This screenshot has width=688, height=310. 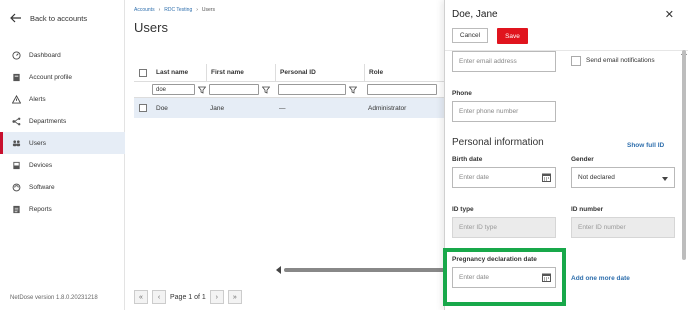 I want to click on id-type-label: ID type, so click(x=463, y=209).